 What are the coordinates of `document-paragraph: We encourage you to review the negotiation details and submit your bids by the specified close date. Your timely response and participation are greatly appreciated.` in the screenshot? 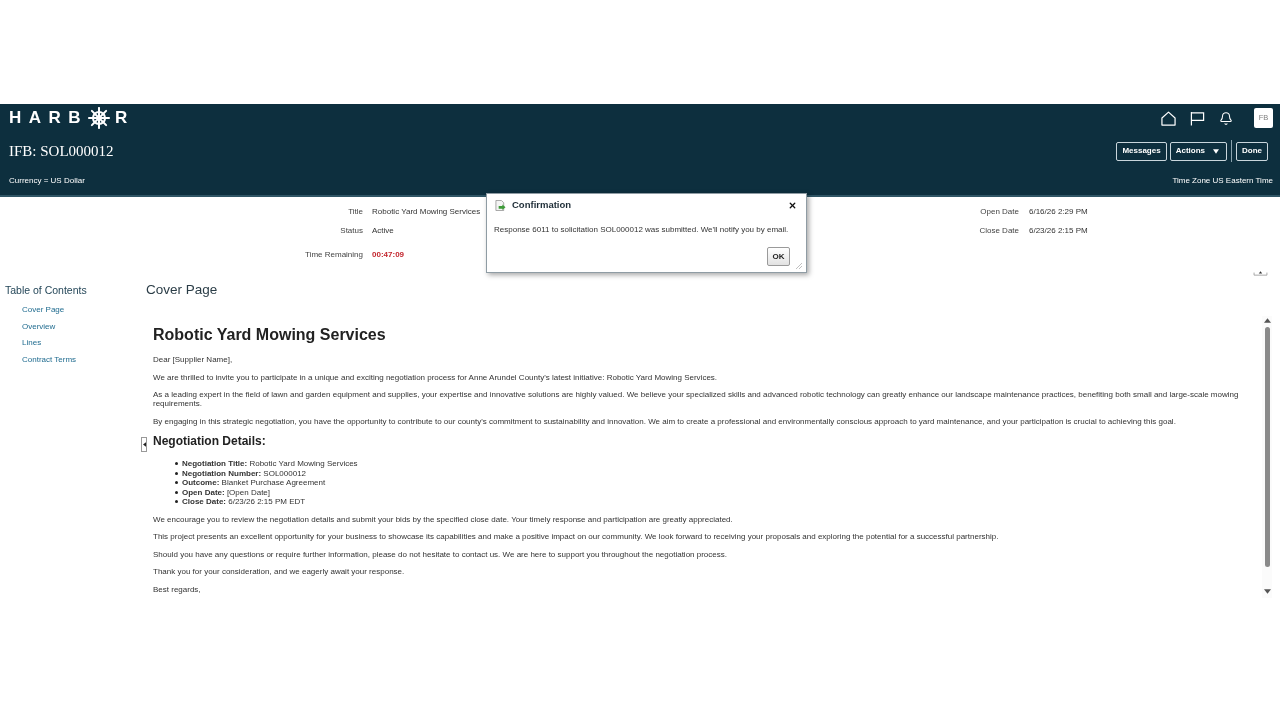 It's located at (443, 519).